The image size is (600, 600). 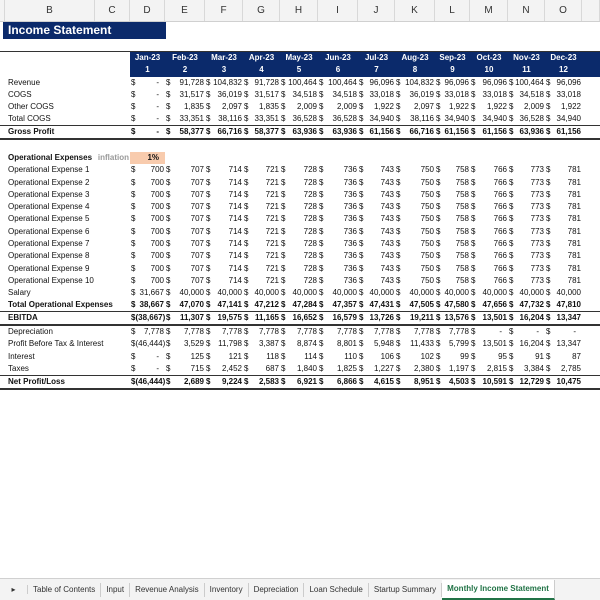 I want to click on row-label: Operational Expense 10, so click(x=50, y=281).